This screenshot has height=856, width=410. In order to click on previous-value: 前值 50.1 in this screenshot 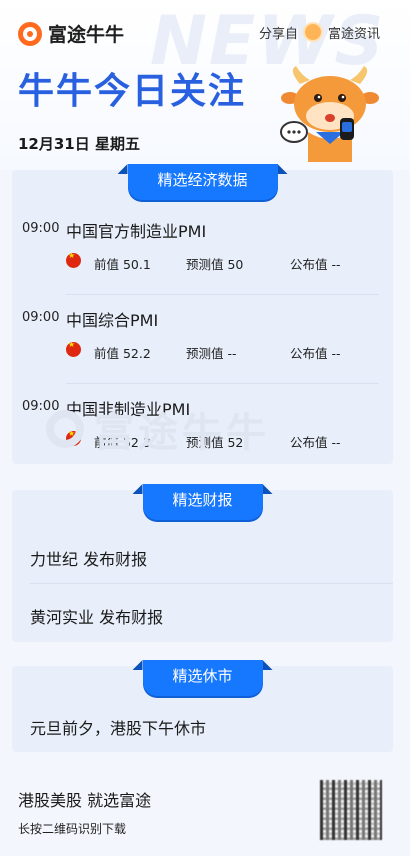, I will do `click(122, 264)`.